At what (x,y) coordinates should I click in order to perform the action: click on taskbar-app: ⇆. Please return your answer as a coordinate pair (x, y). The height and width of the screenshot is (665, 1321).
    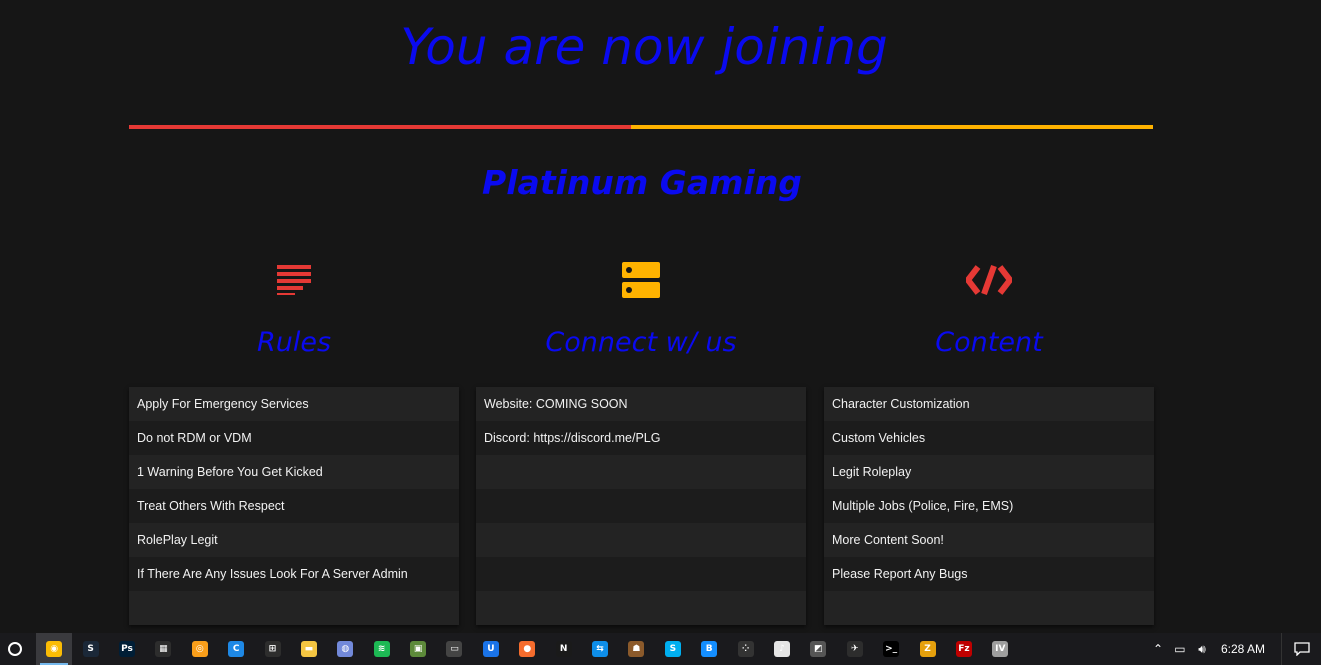
    Looking at the image, I should click on (600, 649).